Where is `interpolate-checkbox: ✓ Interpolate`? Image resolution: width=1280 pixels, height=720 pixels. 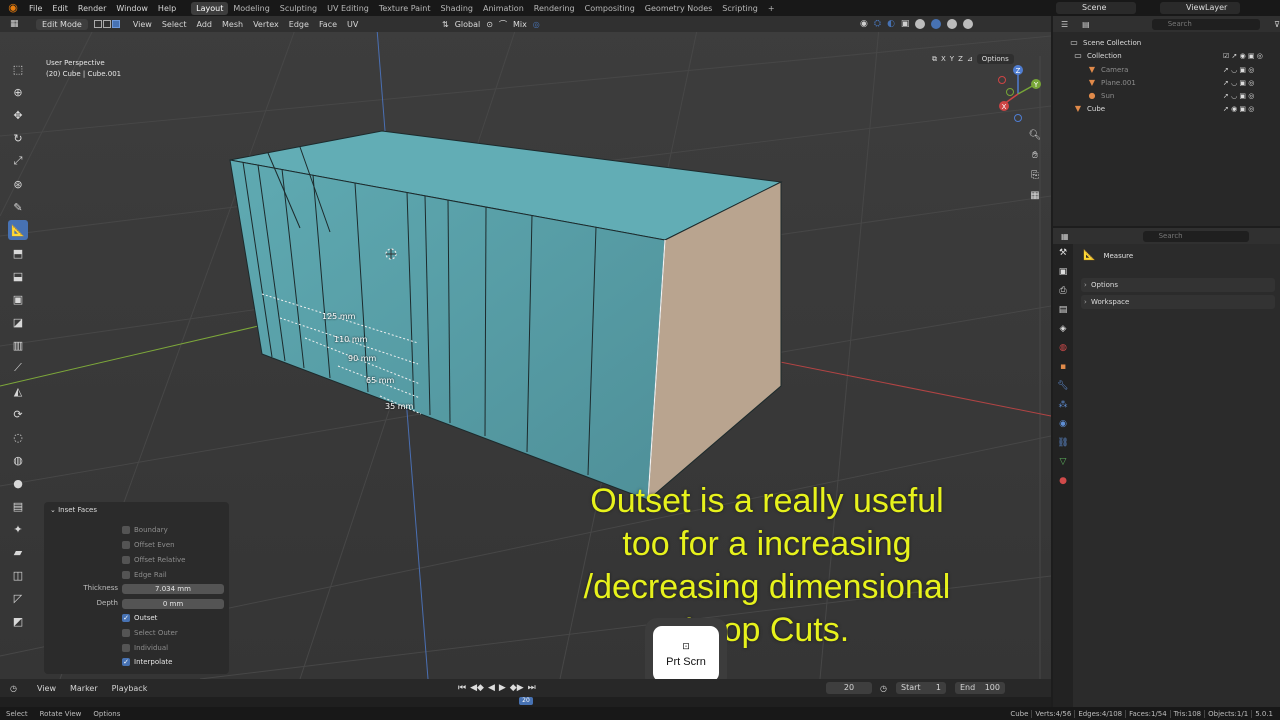 interpolate-checkbox: ✓ Interpolate is located at coordinates (147, 662).